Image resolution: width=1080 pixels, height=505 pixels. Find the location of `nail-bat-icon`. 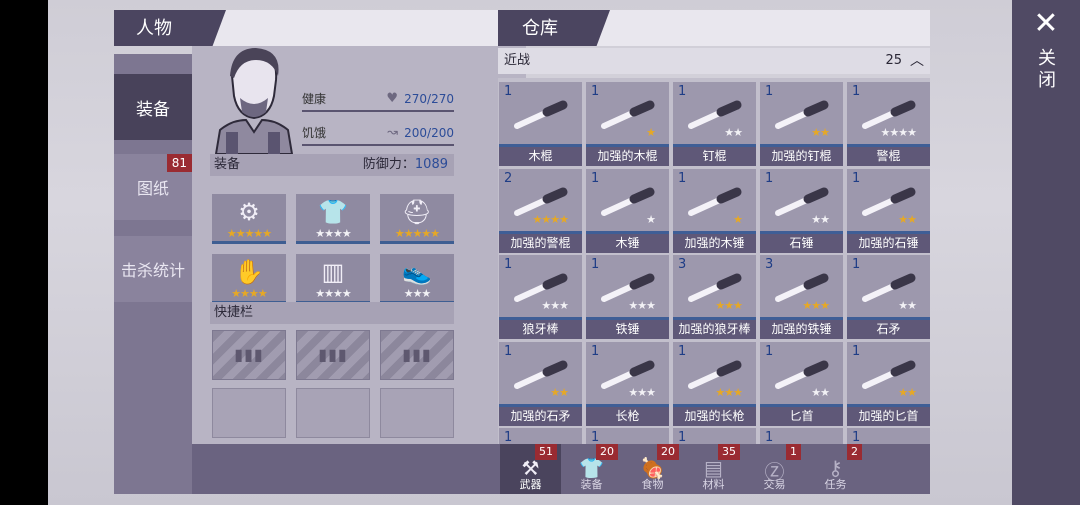

nail-bat-icon is located at coordinates (715, 114).